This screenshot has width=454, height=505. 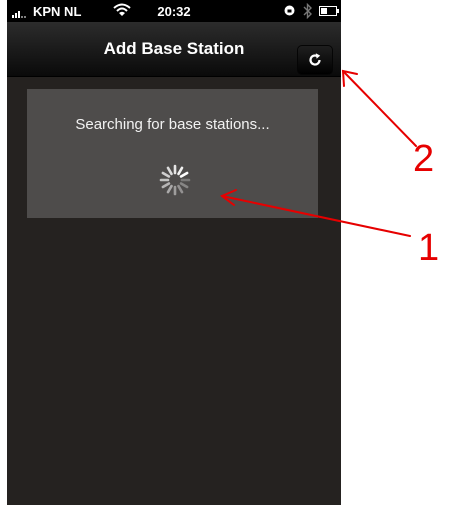 I want to click on annotation-label-1: 1, so click(x=429, y=248).